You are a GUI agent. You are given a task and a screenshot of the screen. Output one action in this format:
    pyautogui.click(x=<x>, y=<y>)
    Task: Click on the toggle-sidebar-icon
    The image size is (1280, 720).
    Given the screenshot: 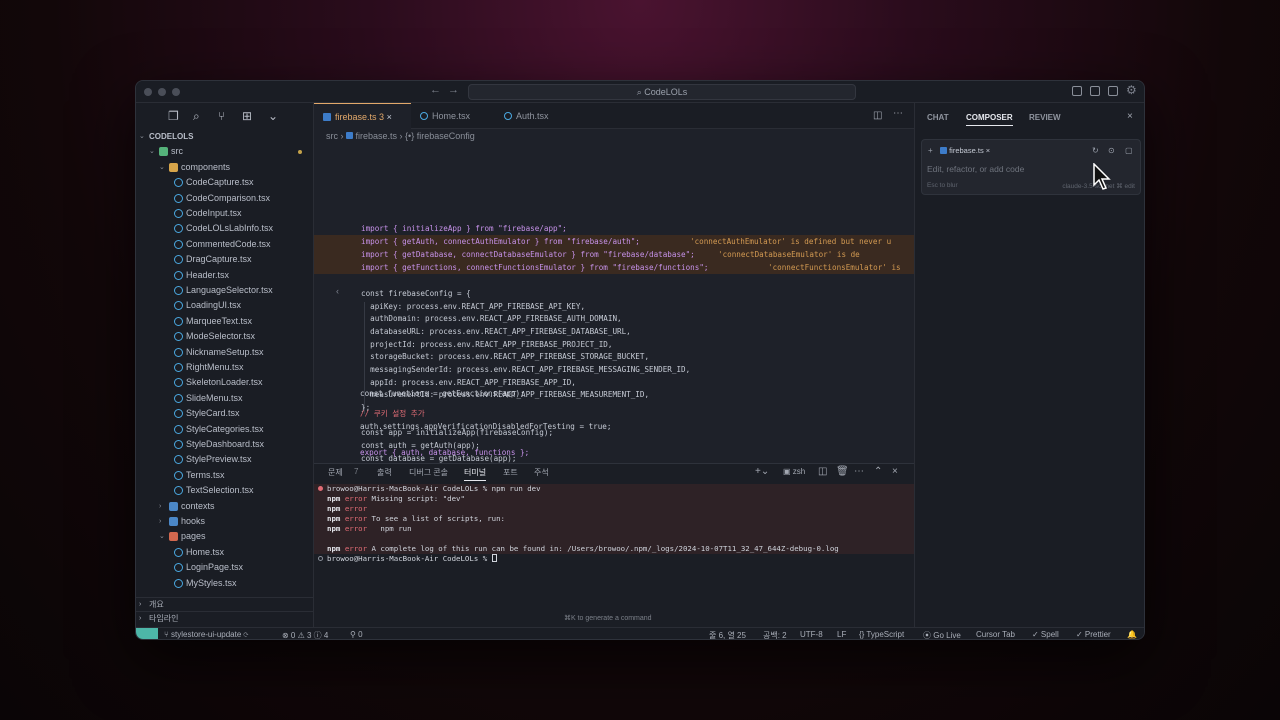 What is the action you would take?
    pyautogui.click(x=1077, y=91)
    